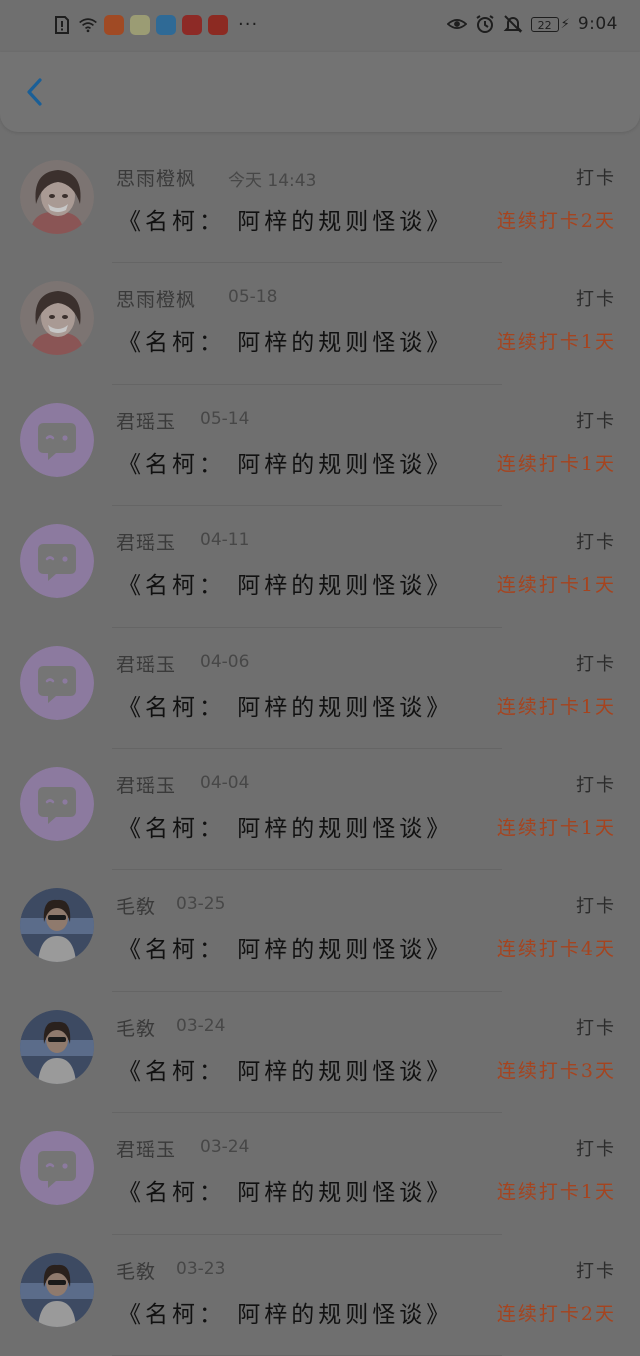  What do you see at coordinates (485, 24) in the screenshot?
I see `alarm-icon` at bounding box center [485, 24].